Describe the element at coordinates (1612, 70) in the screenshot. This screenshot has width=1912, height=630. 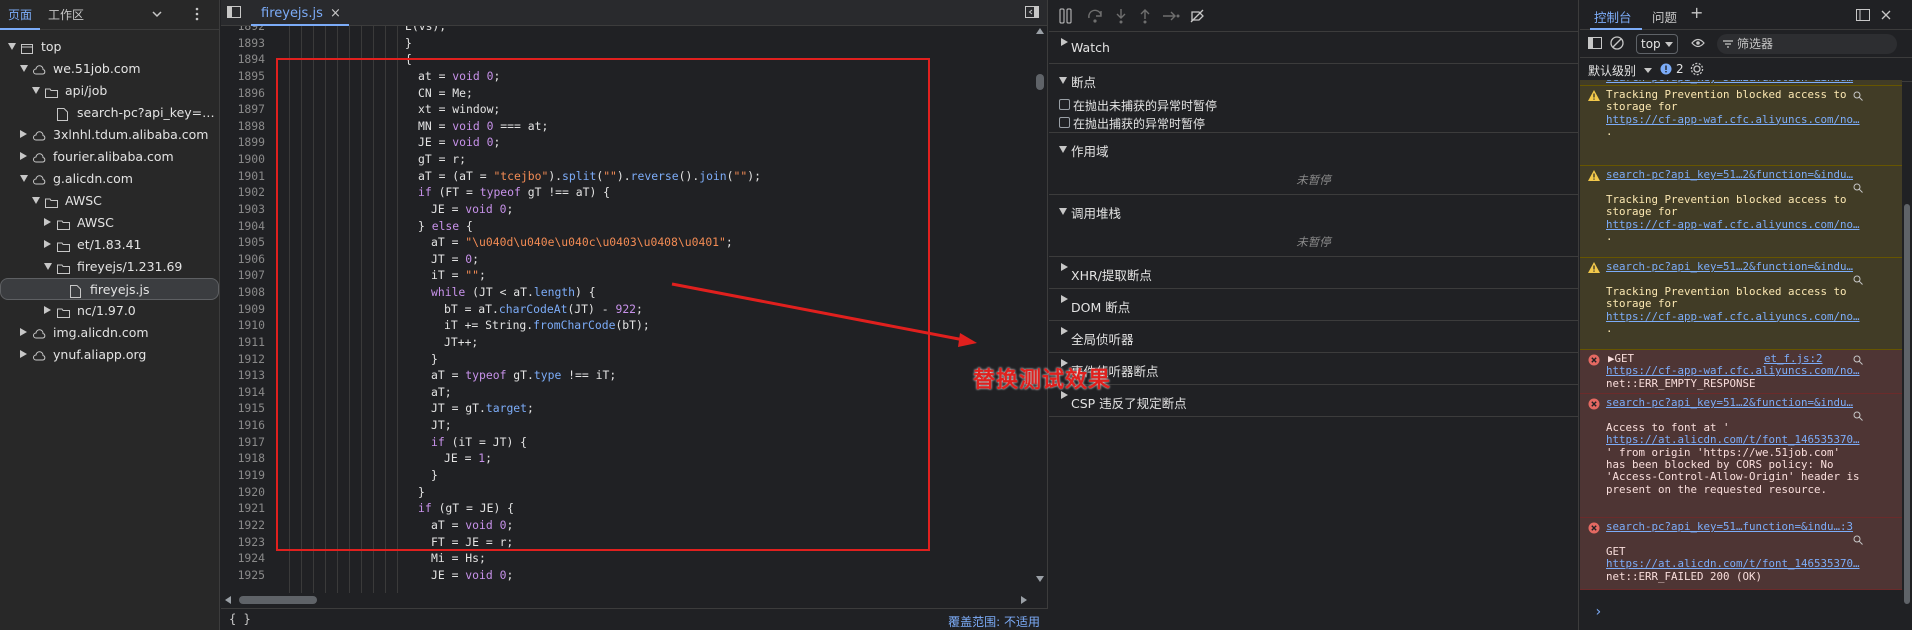
I see `log-level-select: 默认级别` at that location.